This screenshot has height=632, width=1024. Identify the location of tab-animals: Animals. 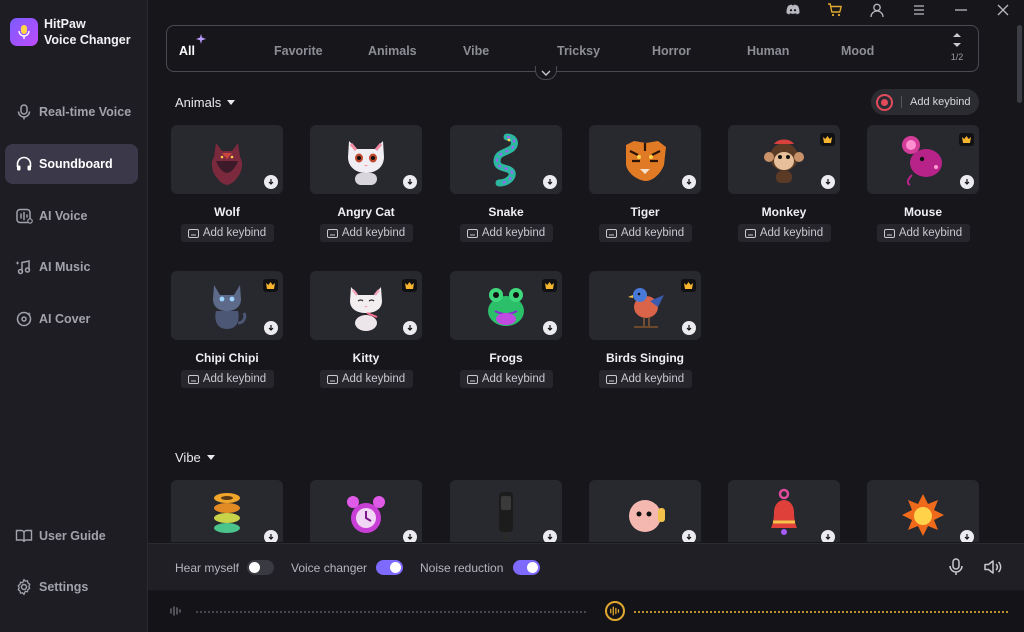
(392, 51).